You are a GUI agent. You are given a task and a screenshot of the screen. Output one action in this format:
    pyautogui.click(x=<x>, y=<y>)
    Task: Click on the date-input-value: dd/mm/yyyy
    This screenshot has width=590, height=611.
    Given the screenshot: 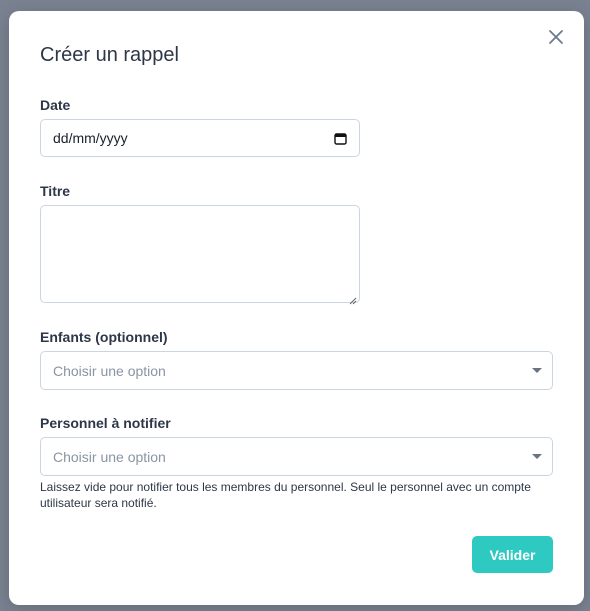 What is the action you would take?
    pyautogui.click(x=90, y=138)
    